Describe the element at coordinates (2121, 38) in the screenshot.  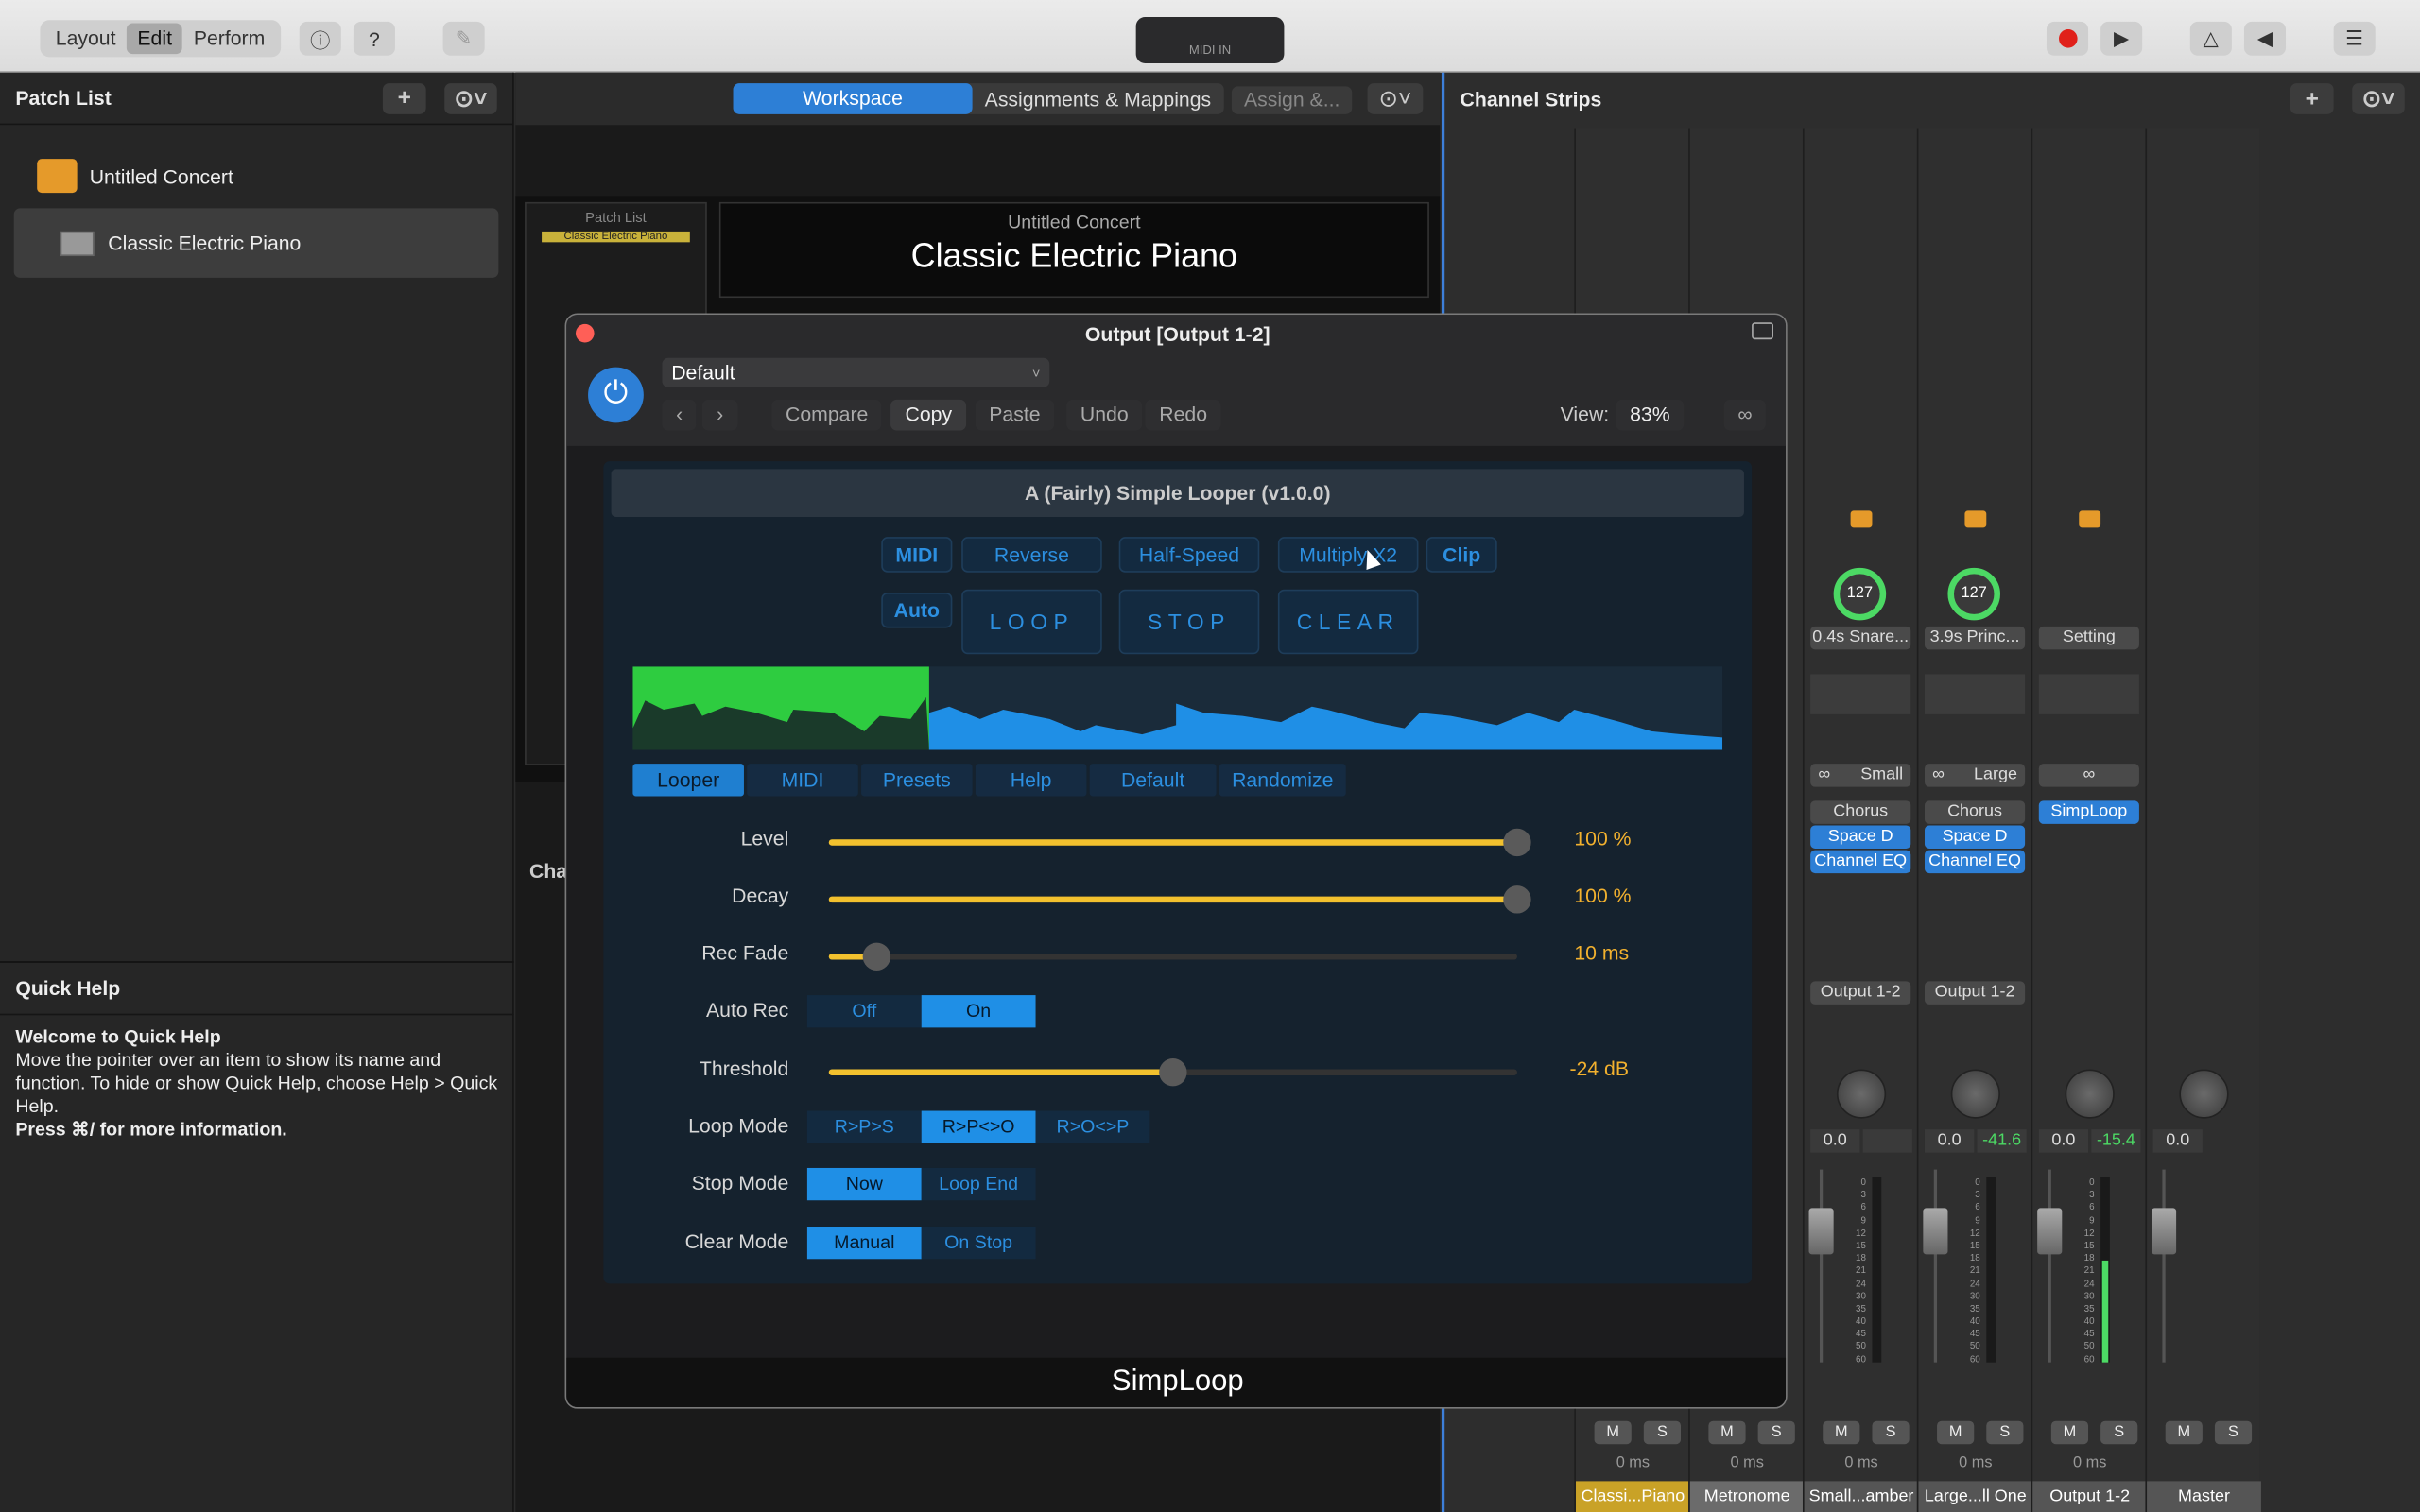
I see `play-button: ▶` at that location.